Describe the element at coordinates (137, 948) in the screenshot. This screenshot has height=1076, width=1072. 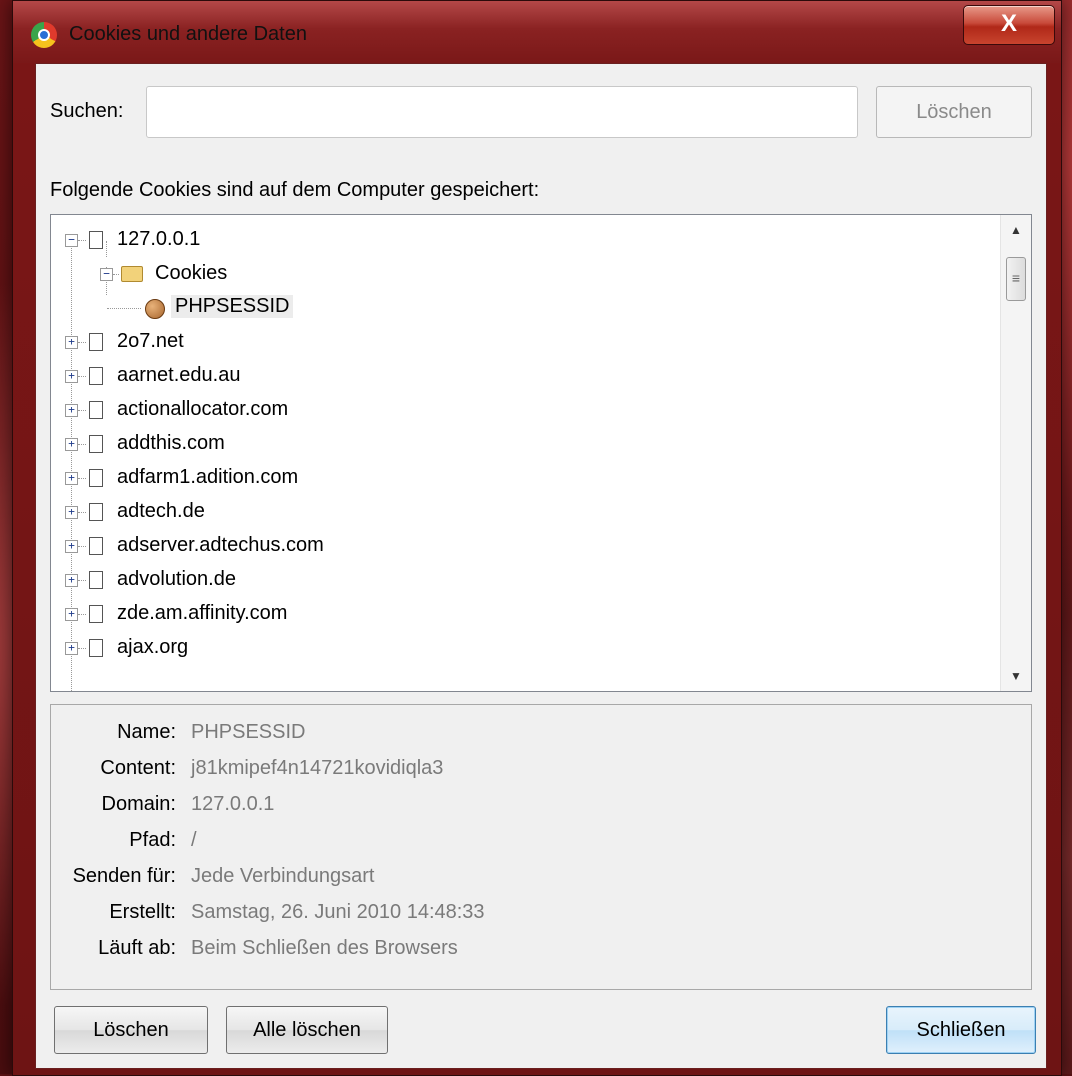
I see `detail-key: Läuft ab:` at that location.